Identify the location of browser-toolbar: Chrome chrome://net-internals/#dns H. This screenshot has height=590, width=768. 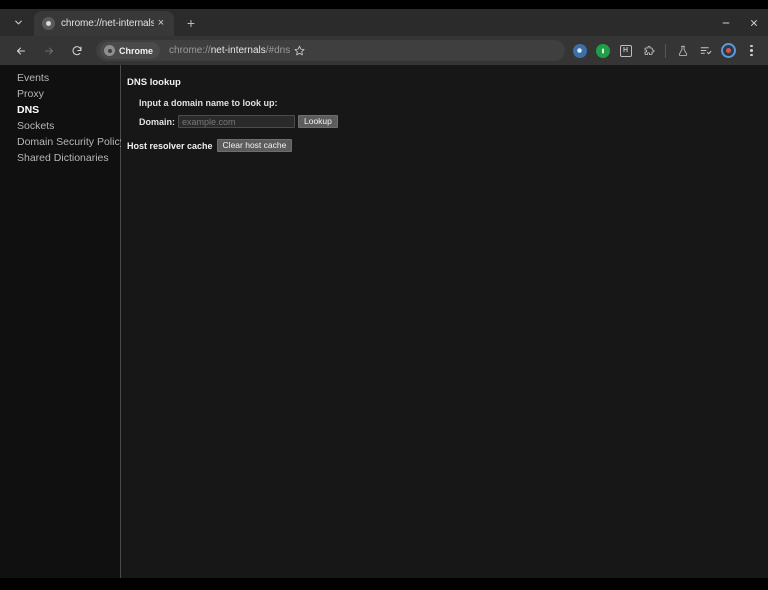
(384, 50).